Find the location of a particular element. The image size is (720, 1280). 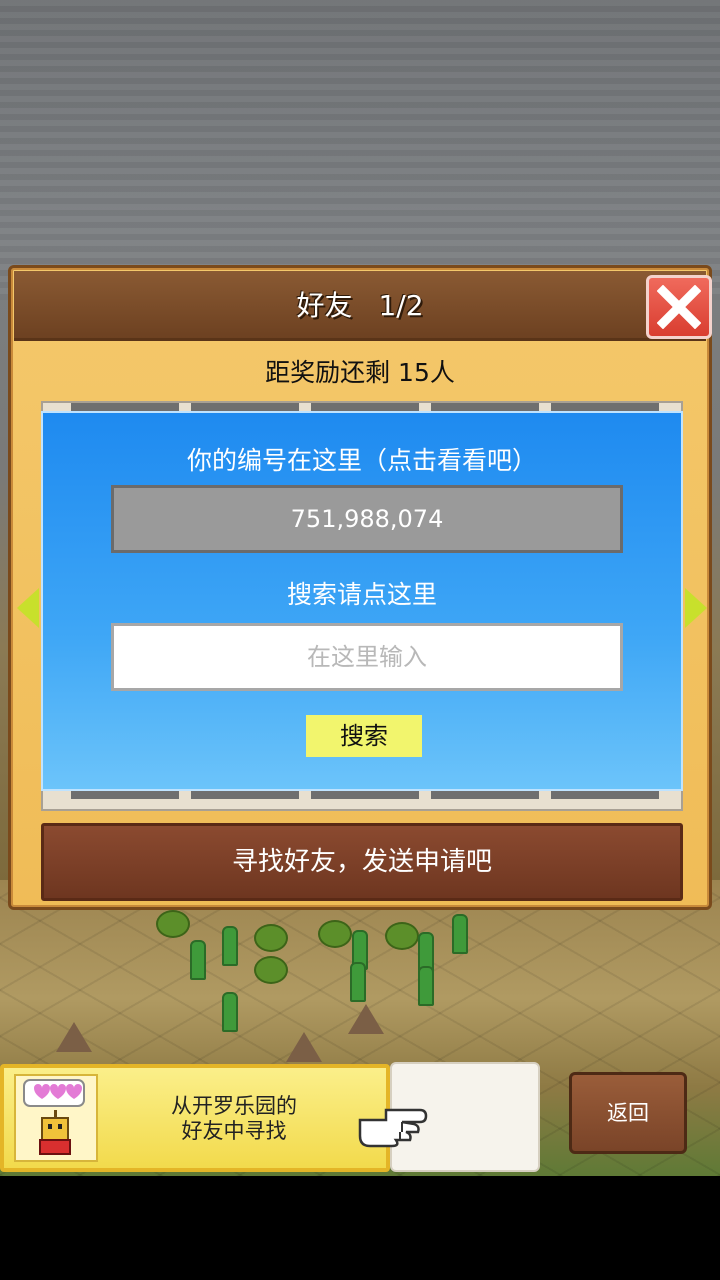

close-button is located at coordinates (679, 307).